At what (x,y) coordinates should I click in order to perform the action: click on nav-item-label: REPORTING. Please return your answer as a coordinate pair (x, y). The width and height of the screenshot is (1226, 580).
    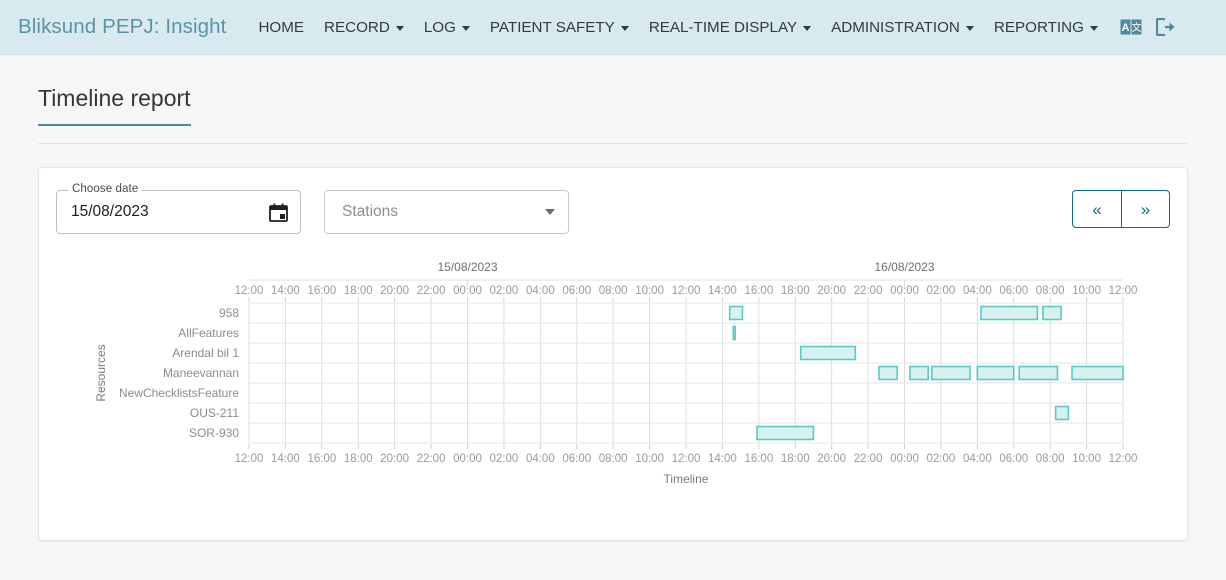
    Looking at the image, I should click on (1038, 27).